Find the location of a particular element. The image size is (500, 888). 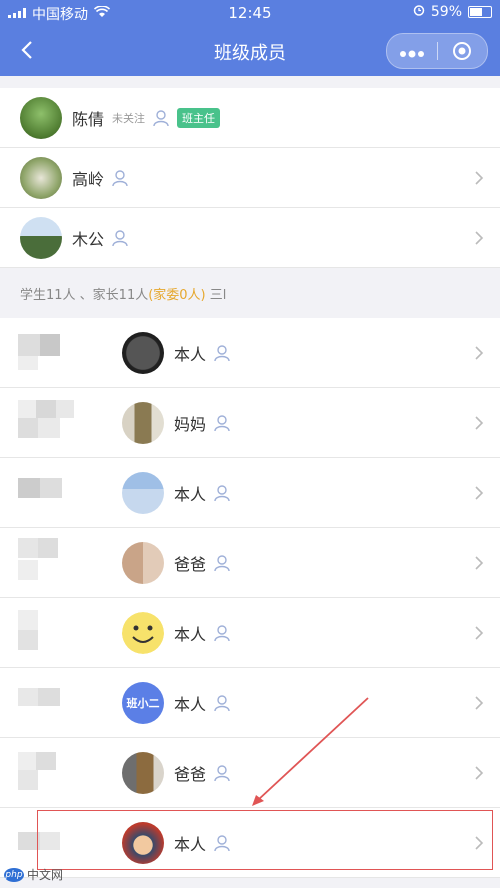

target-icon is located at coordinates (462, 51).